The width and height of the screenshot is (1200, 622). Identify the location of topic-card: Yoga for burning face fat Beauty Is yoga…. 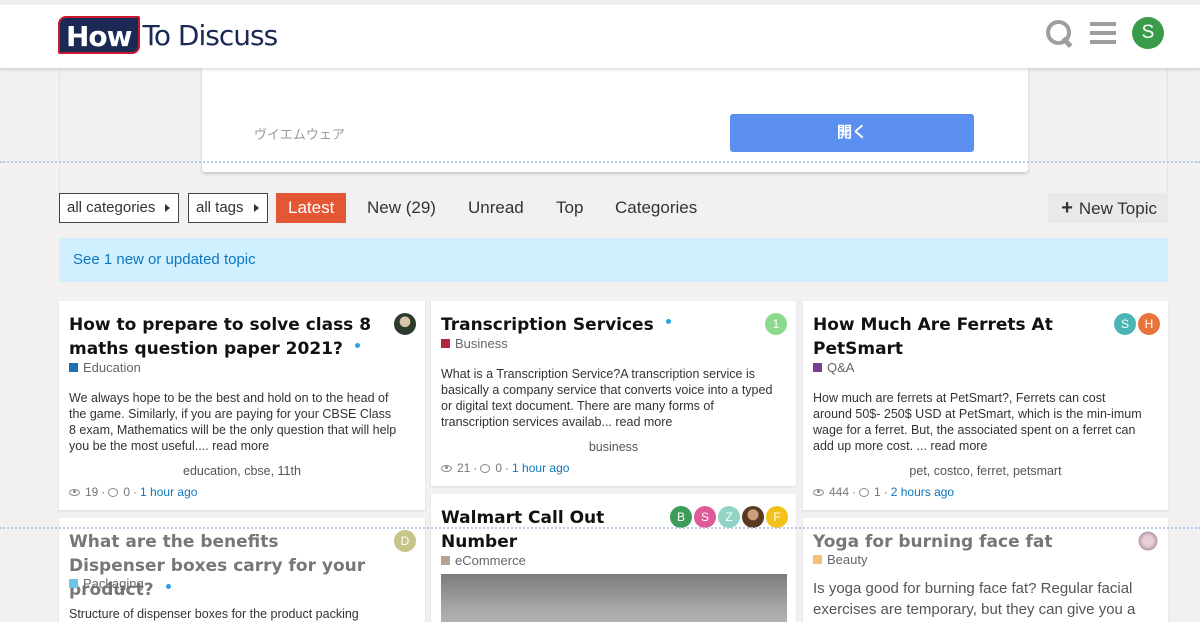
(985, 570).